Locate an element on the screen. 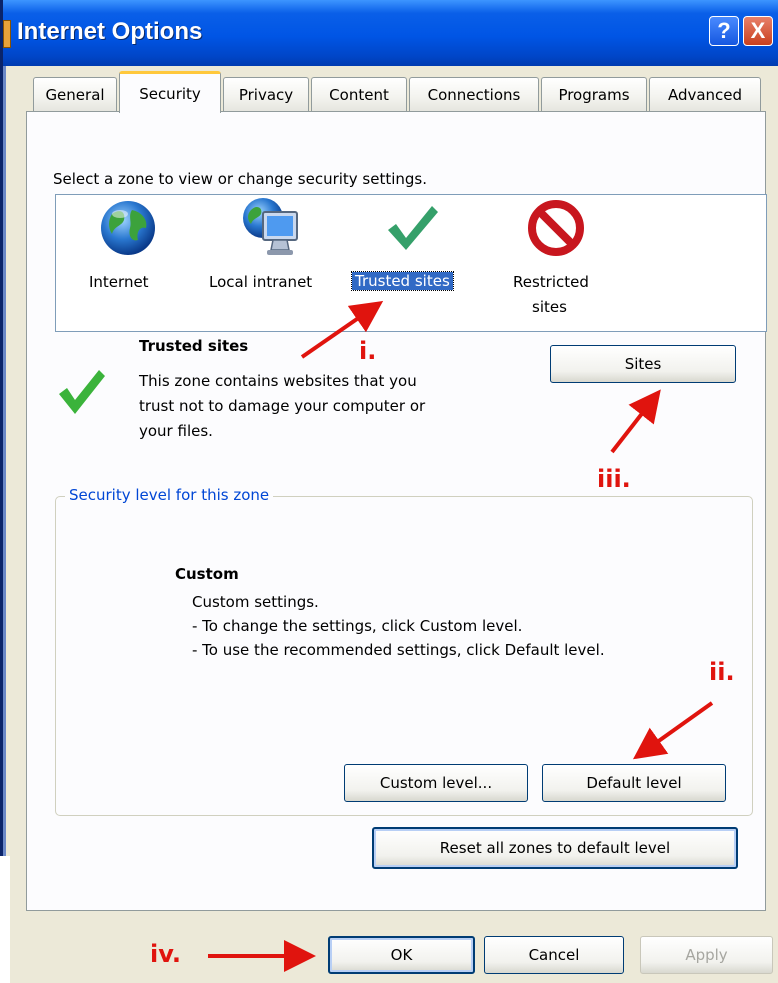 The height and width of the screenshot is (983, 778). ie-app-icon is located at coordinates (7, 34).